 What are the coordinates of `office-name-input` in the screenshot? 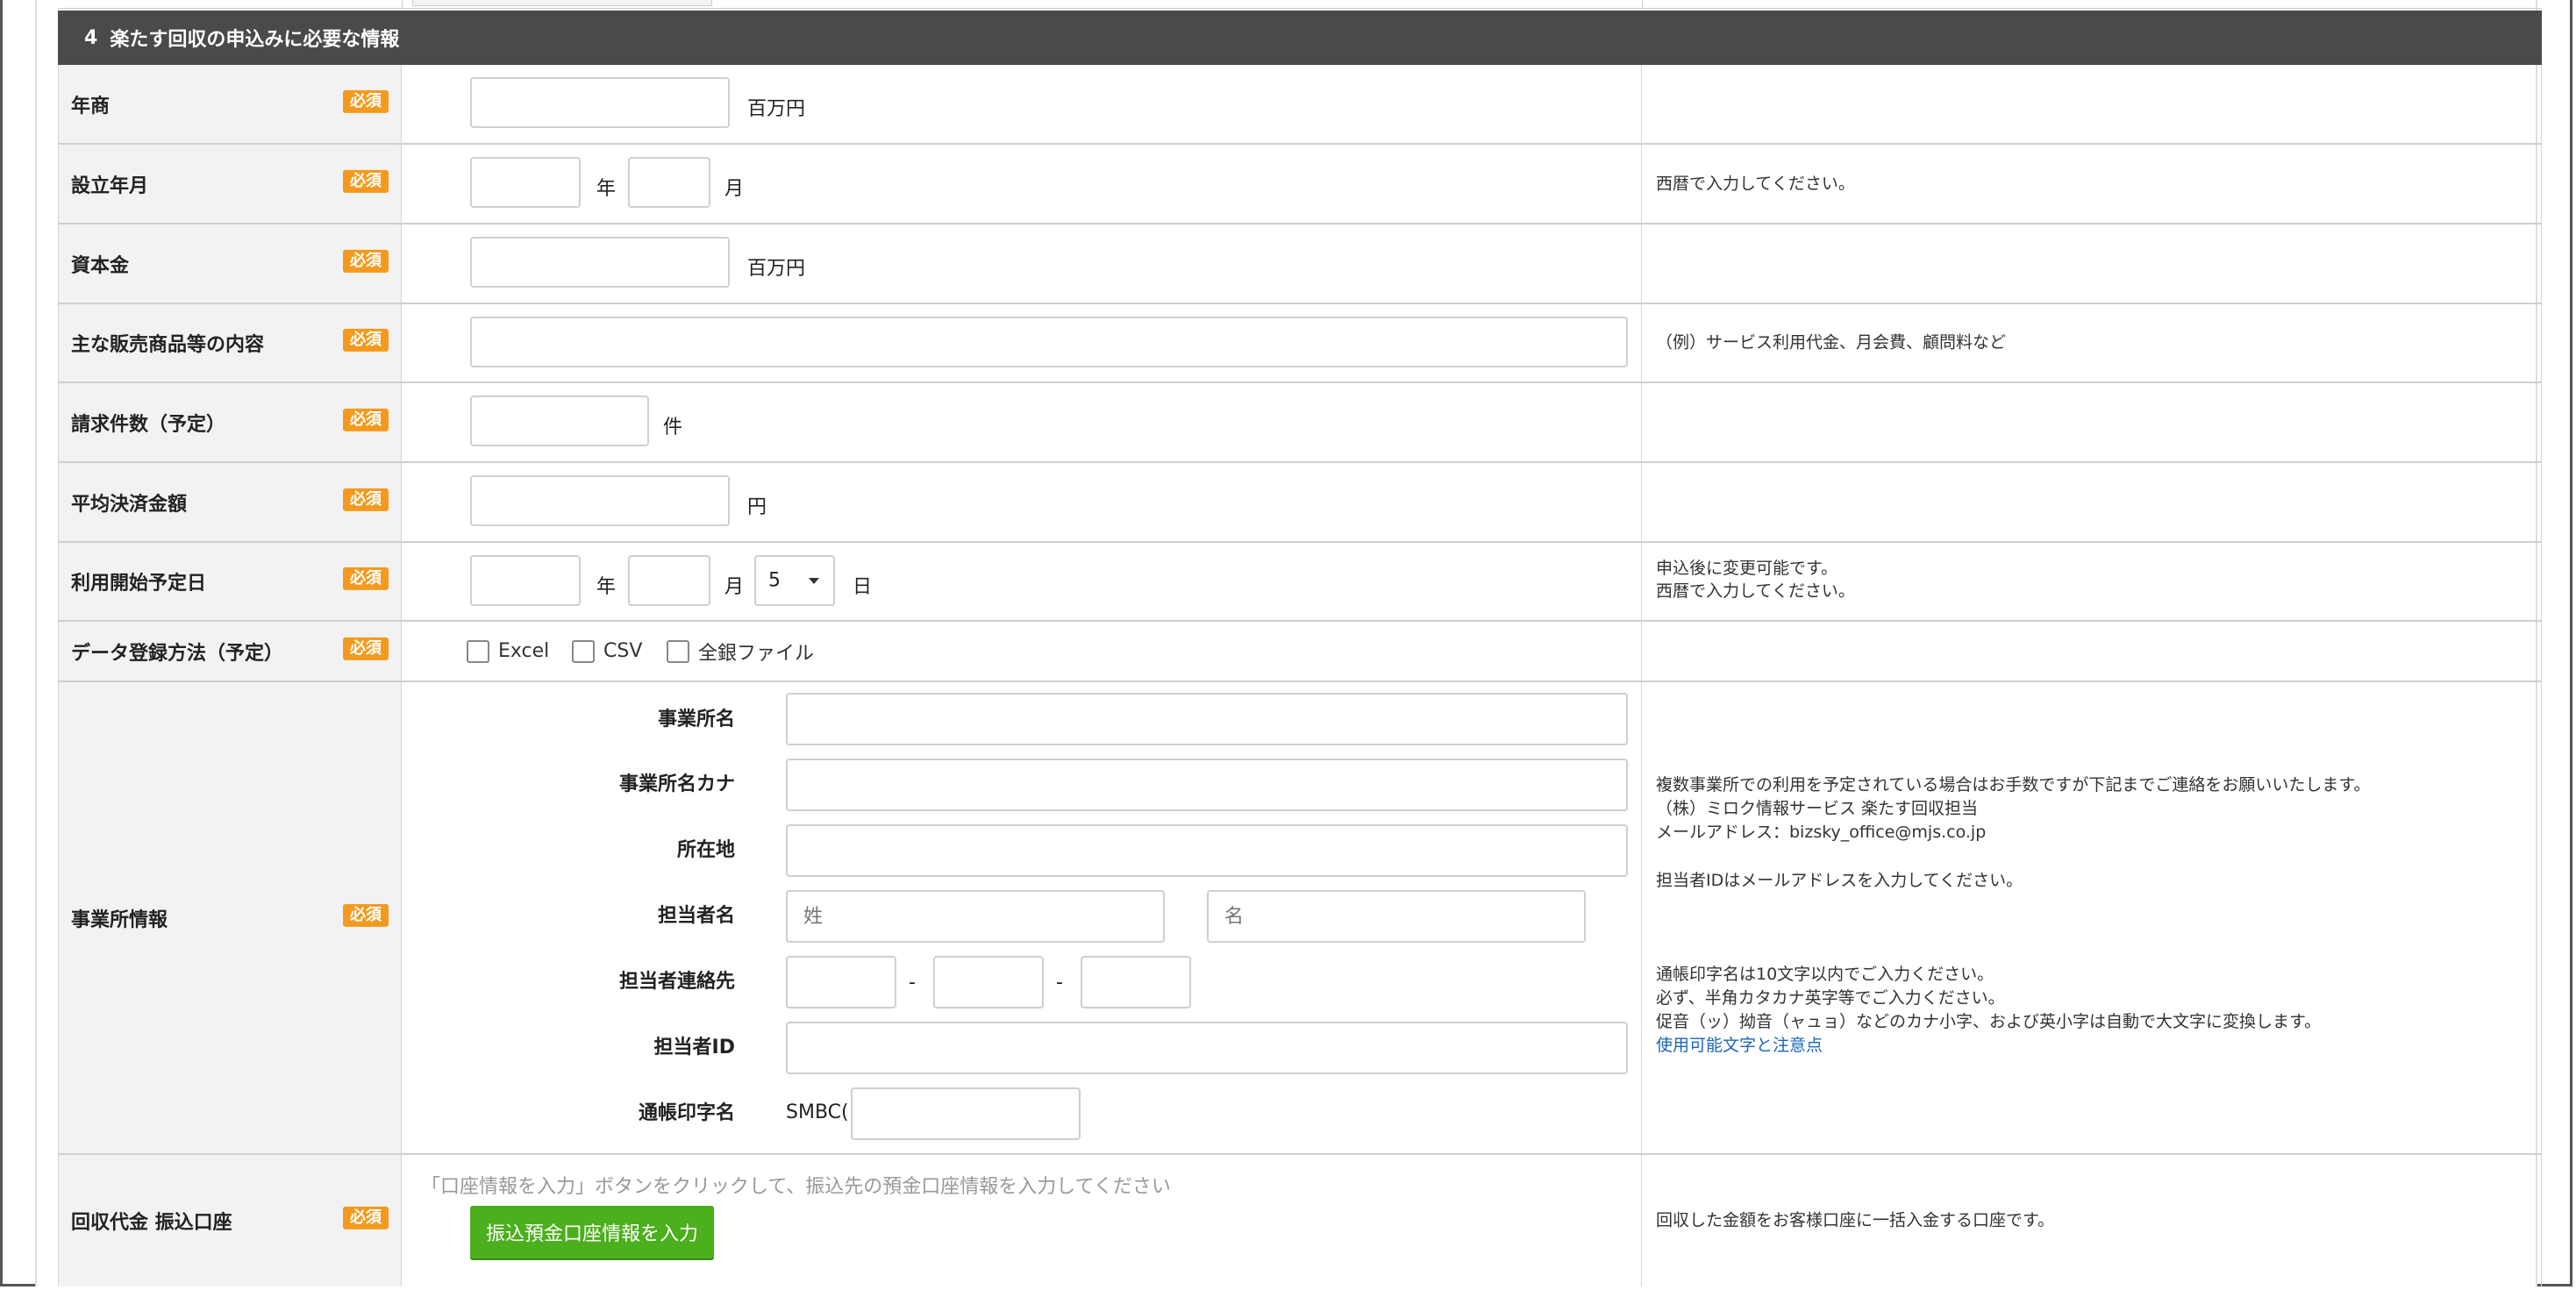 It's located at (1207, 719).